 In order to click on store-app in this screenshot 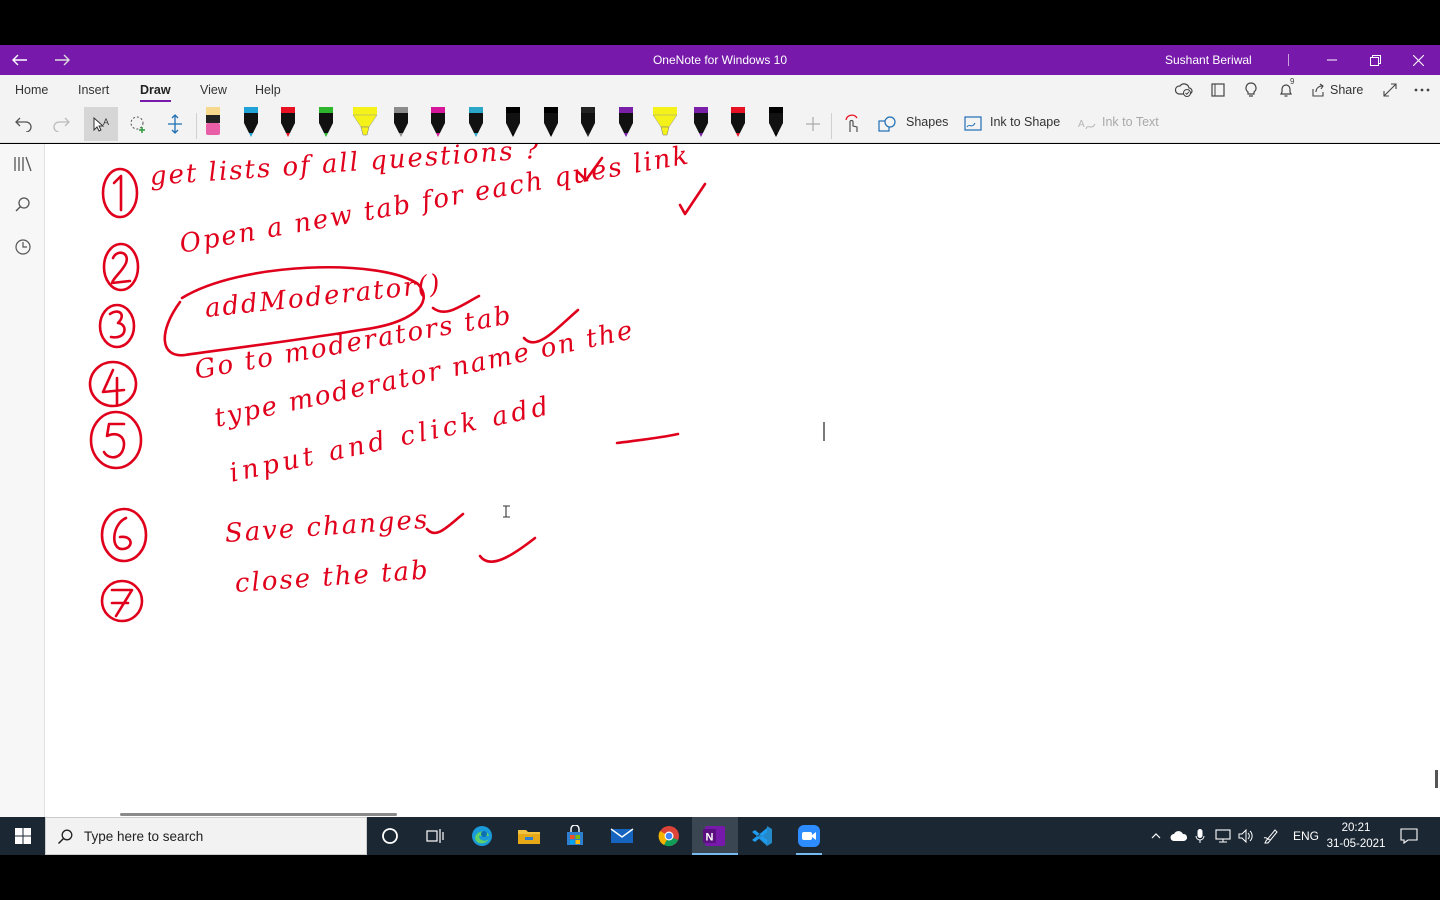, I will do `click(575, 836)`.